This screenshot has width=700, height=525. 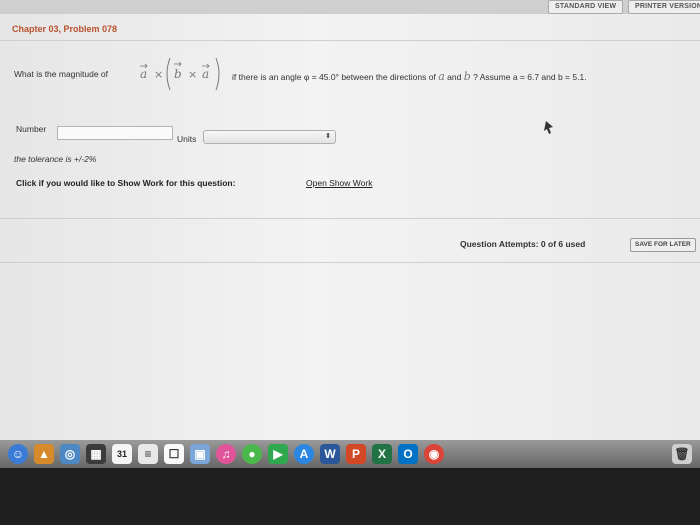 I want to click on open-show-work-link: Open Show Work, so click(x=339, y=183).